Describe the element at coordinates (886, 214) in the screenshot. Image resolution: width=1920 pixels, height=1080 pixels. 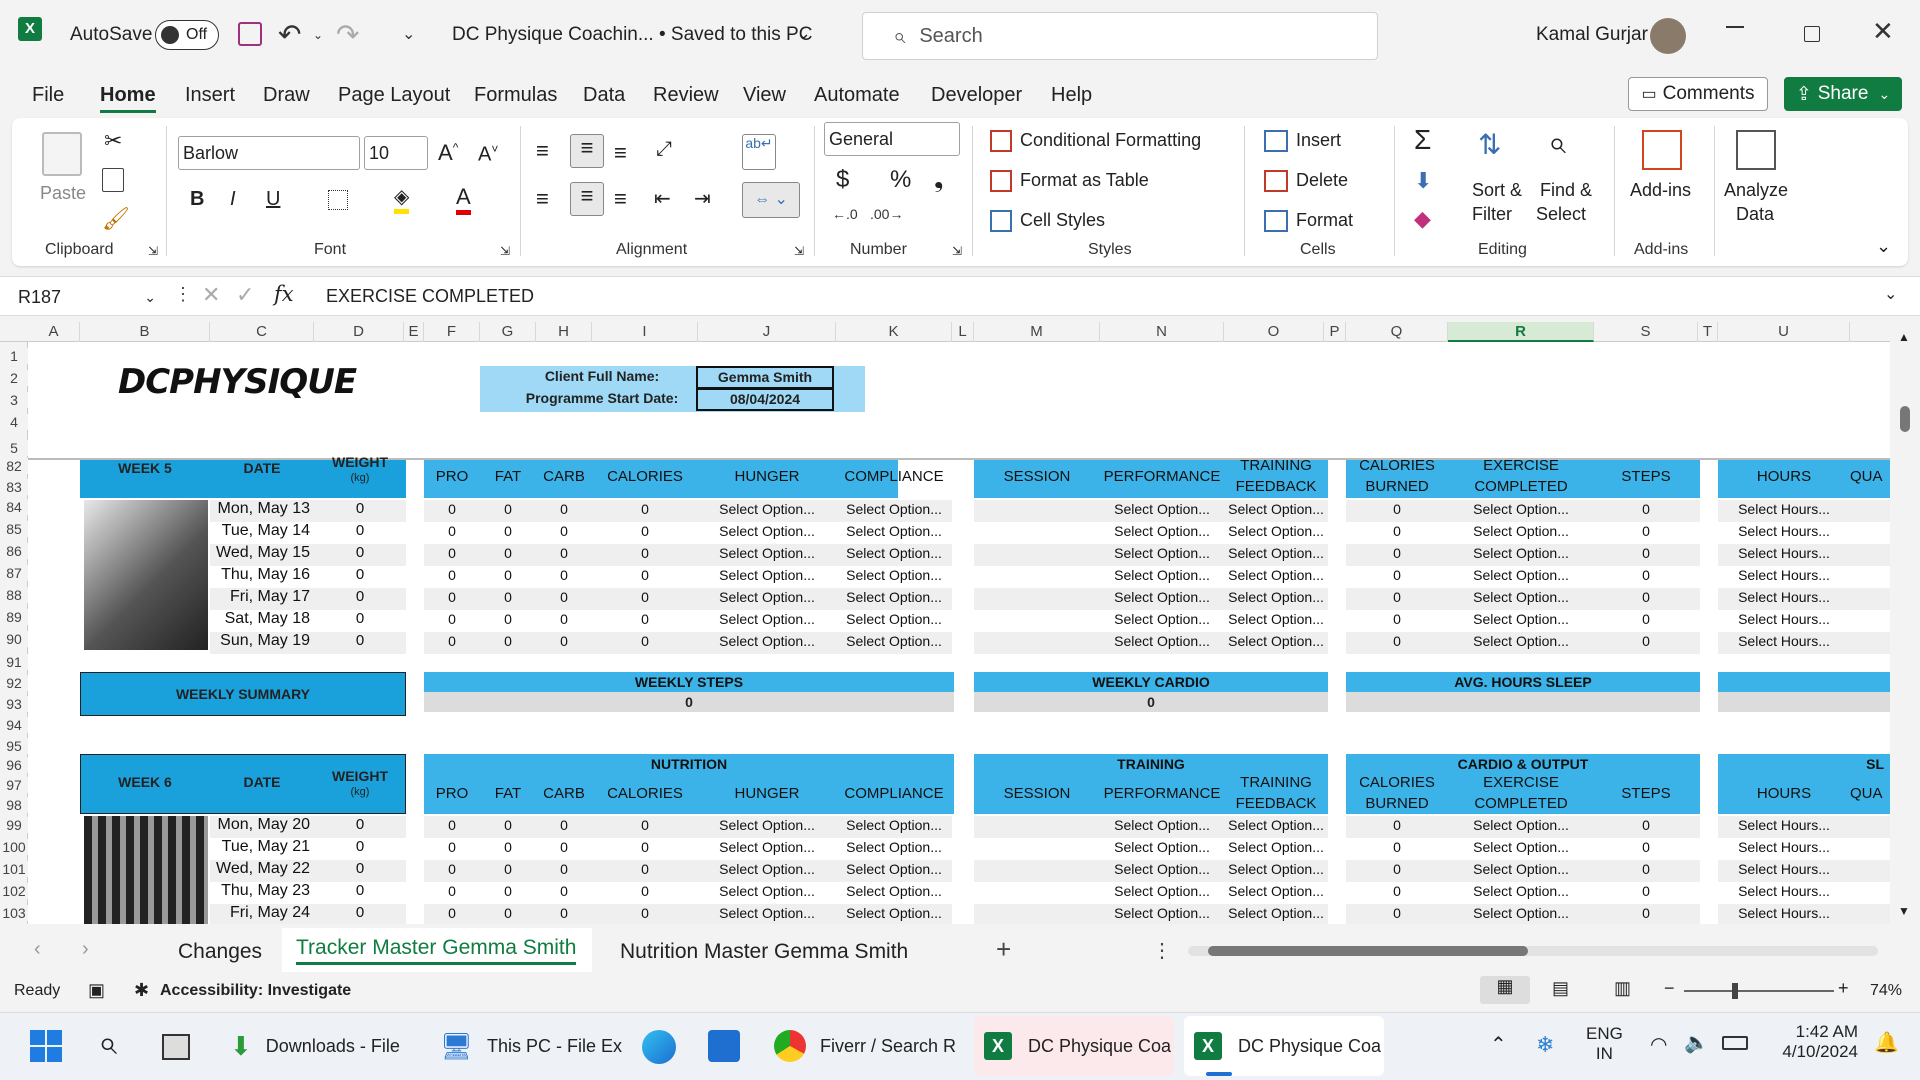
I see `decrease-decimal-icon: .00→` at that location.